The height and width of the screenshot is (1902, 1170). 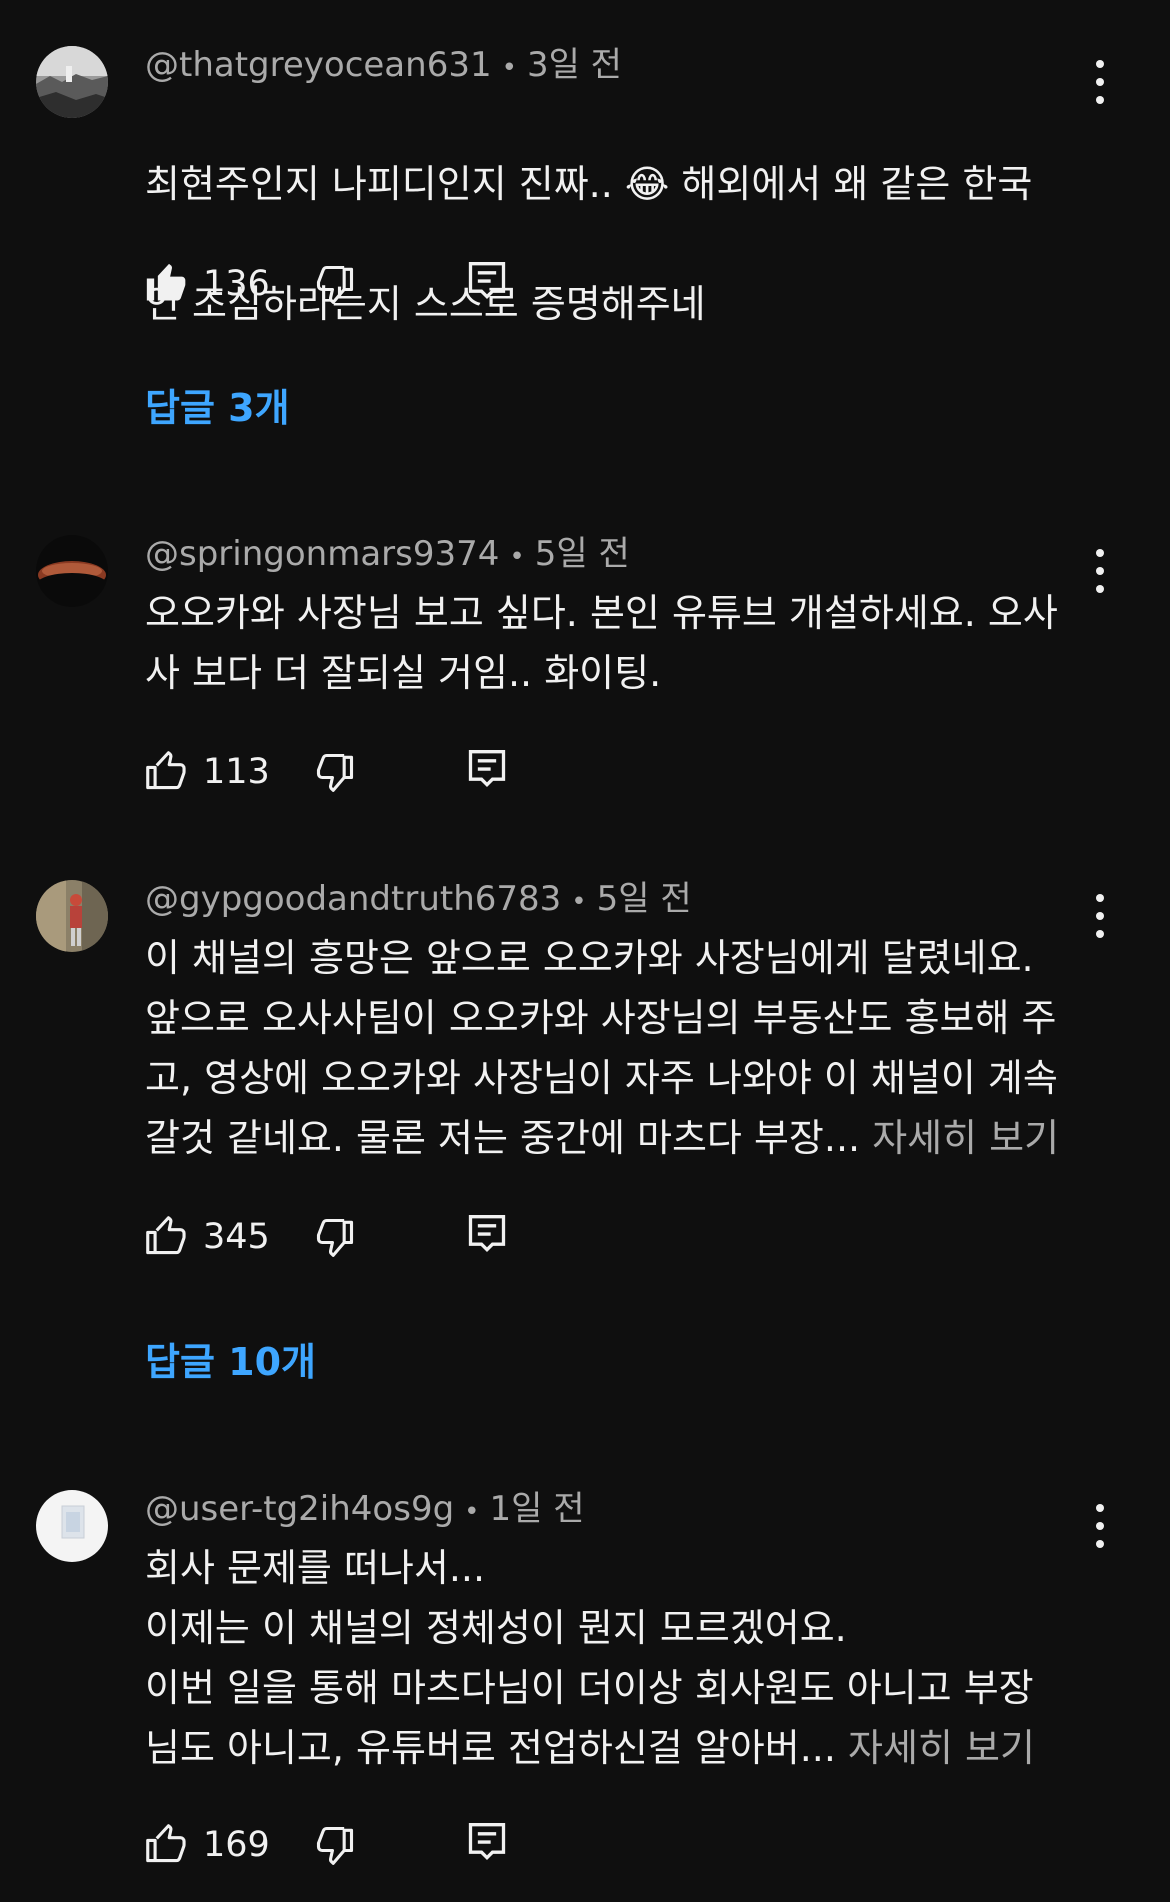 I want to click on comment-meta: @user-tg2ih4os9g • 1일 전, so click(x=365, y=1510).